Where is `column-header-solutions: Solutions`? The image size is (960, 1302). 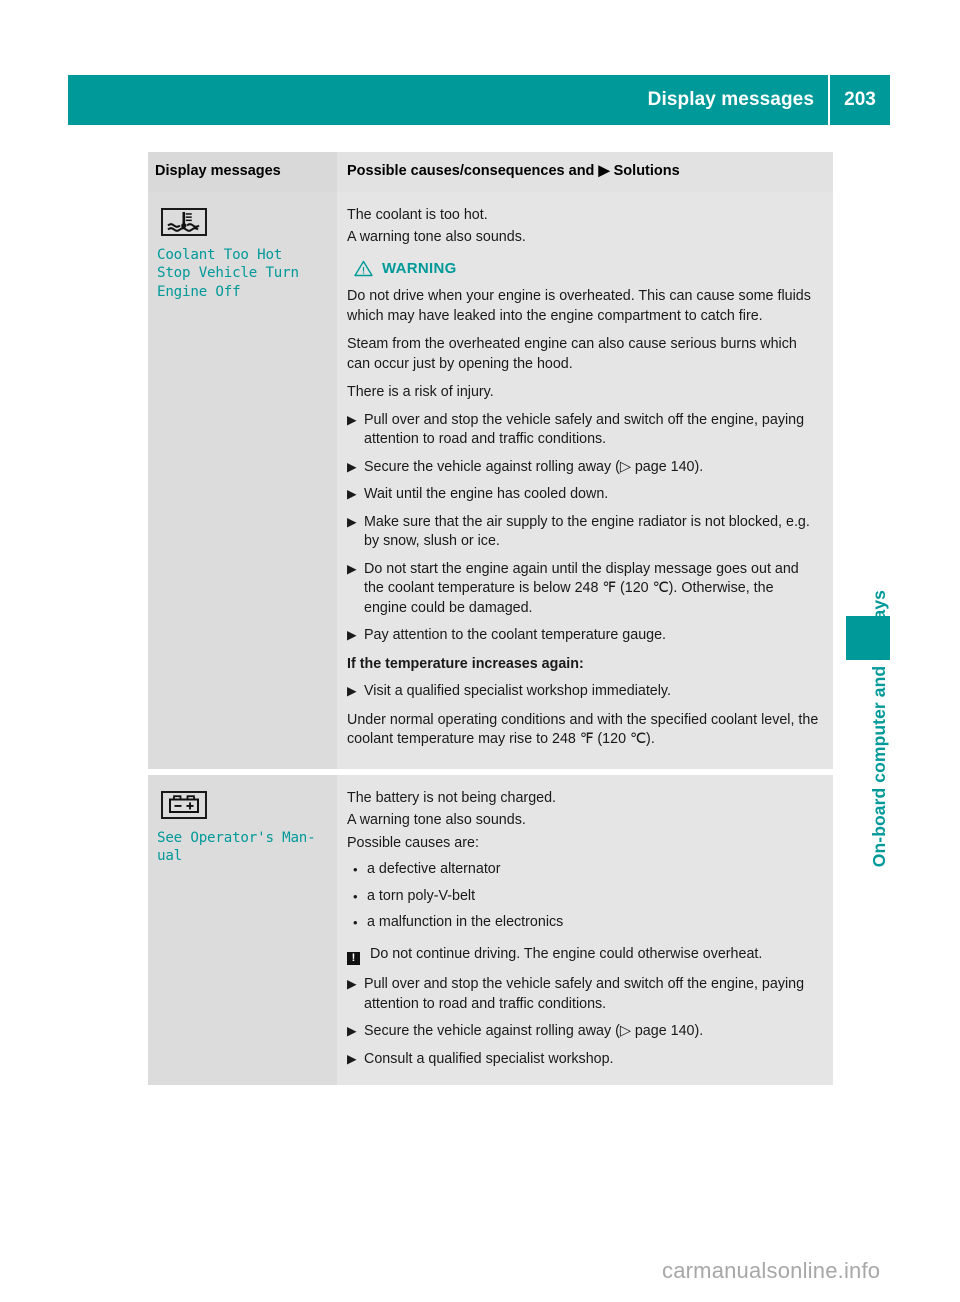
column-header-solutions: Solutions is located at coordinates (646, 171).